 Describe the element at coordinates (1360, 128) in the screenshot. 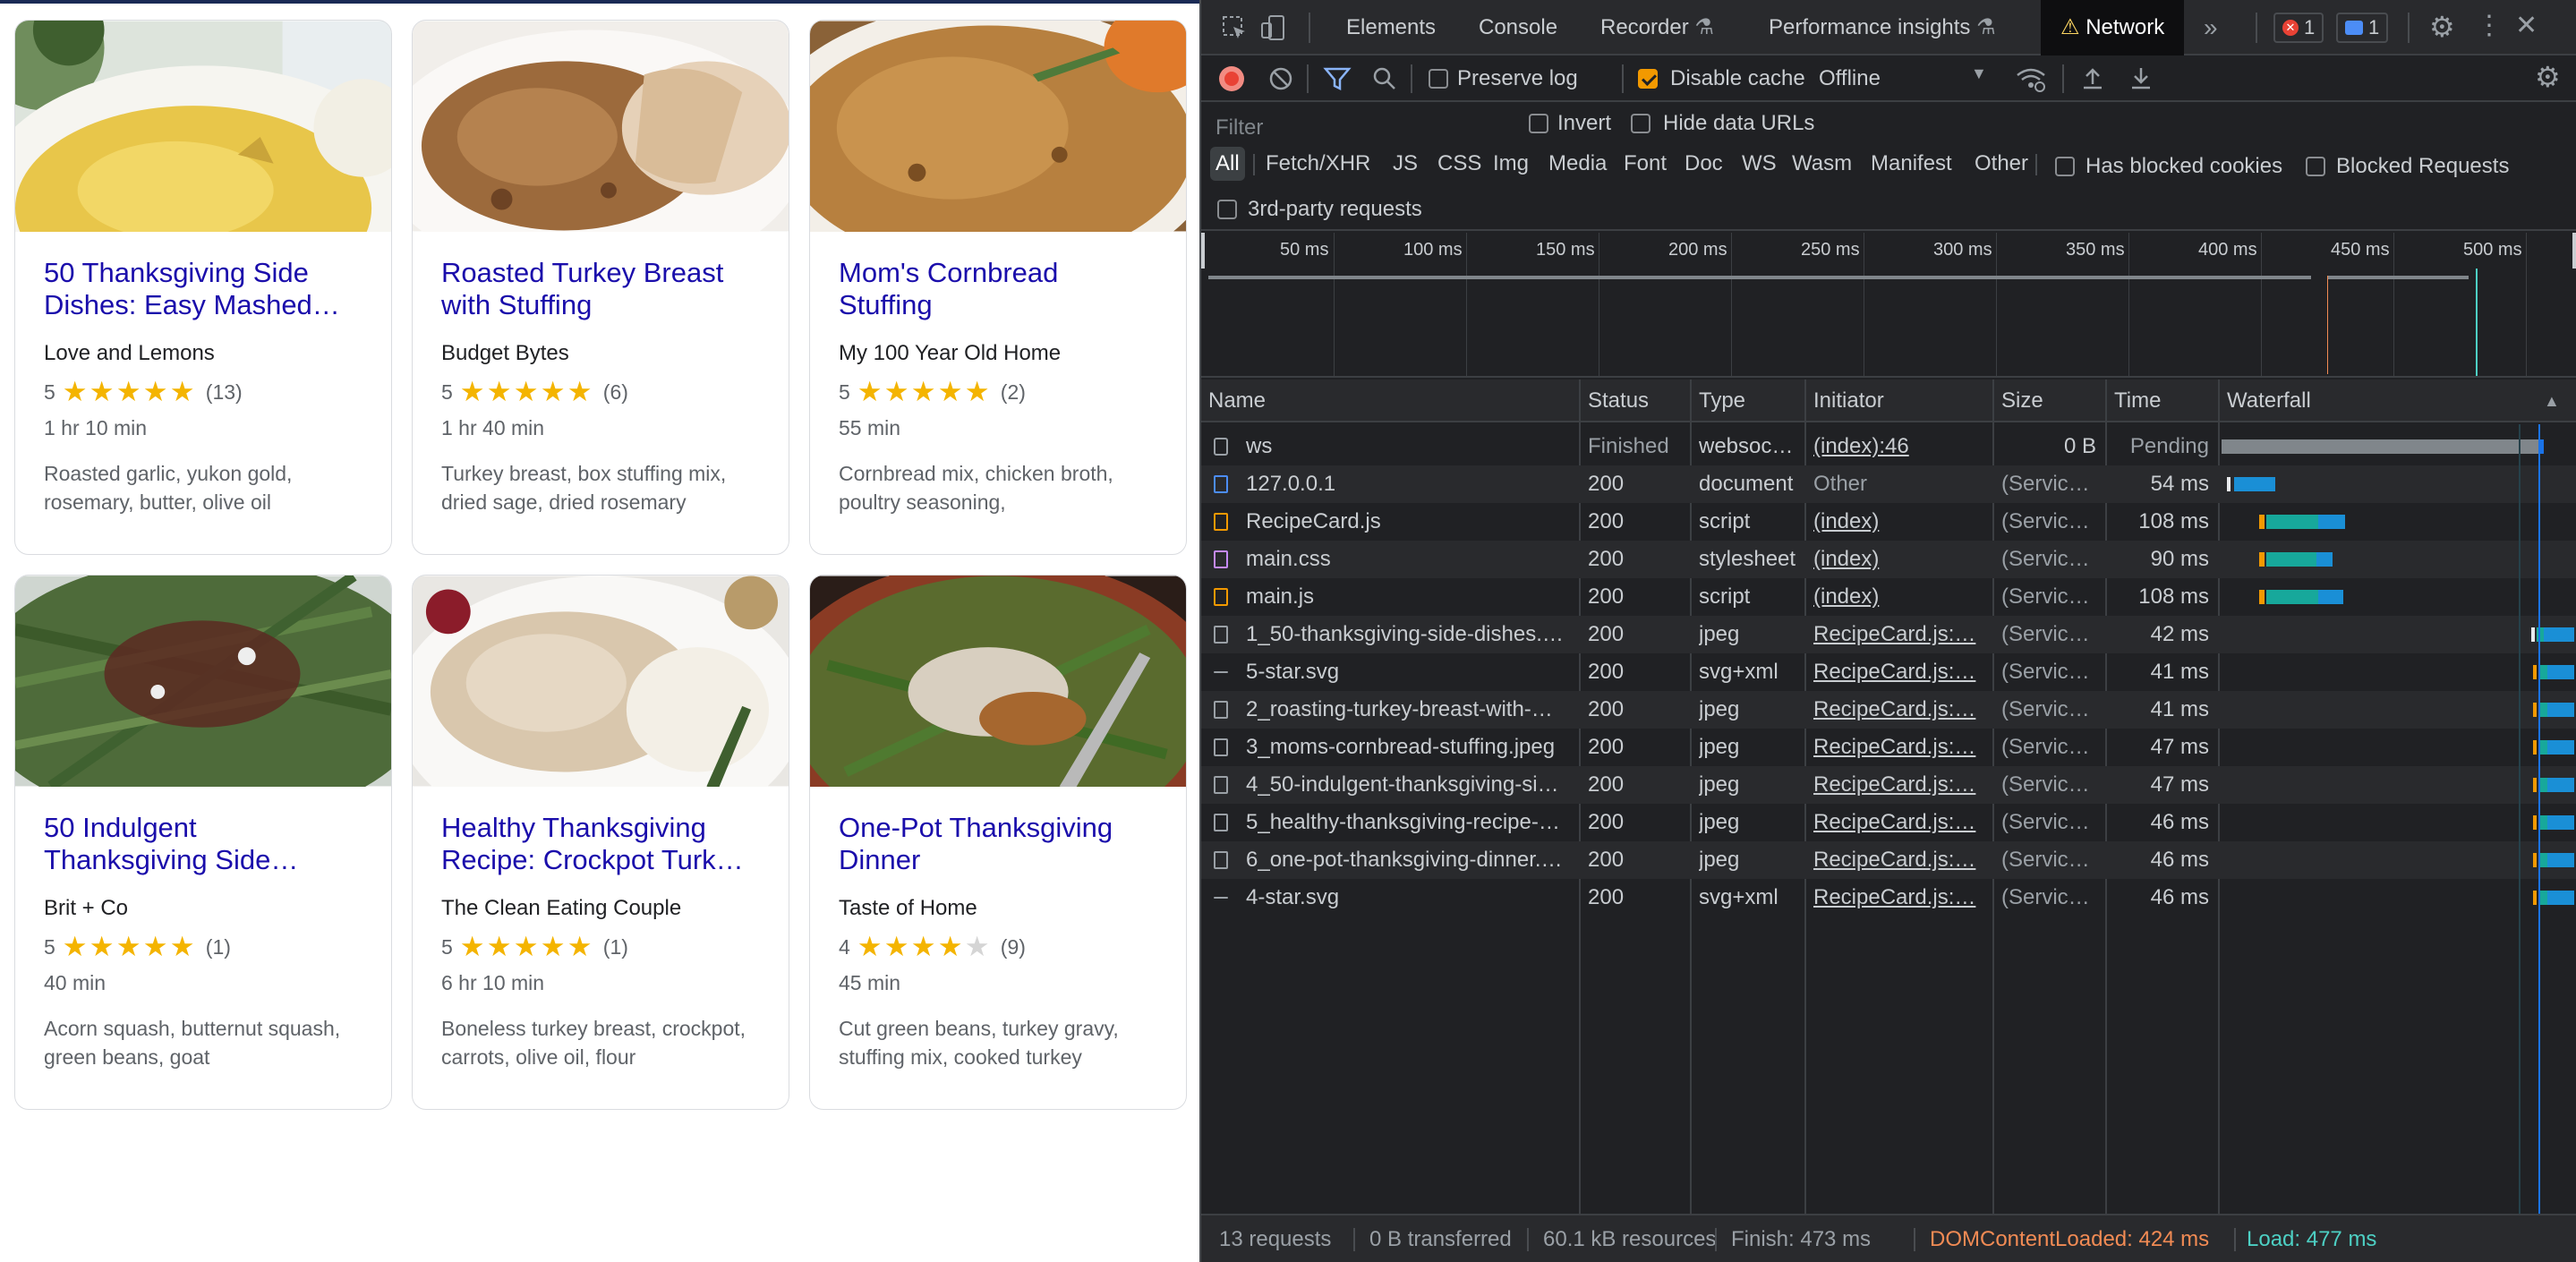

I see `filter-input` at that location.